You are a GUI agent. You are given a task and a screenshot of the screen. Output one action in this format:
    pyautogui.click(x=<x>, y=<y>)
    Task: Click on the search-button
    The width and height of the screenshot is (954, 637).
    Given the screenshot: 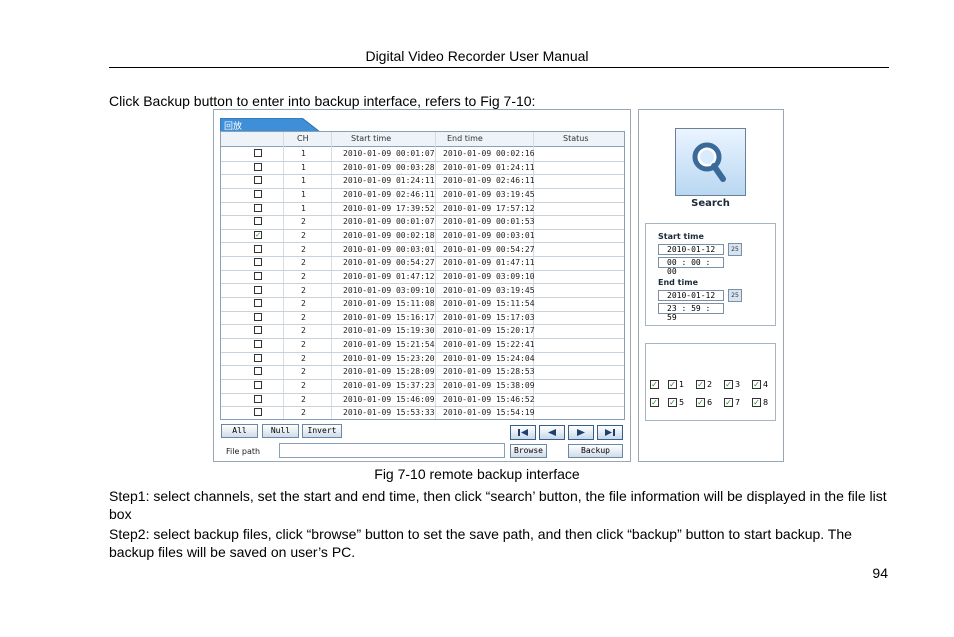 What is the action you would take?
    pyautogui.click(x=710, y=162)
    